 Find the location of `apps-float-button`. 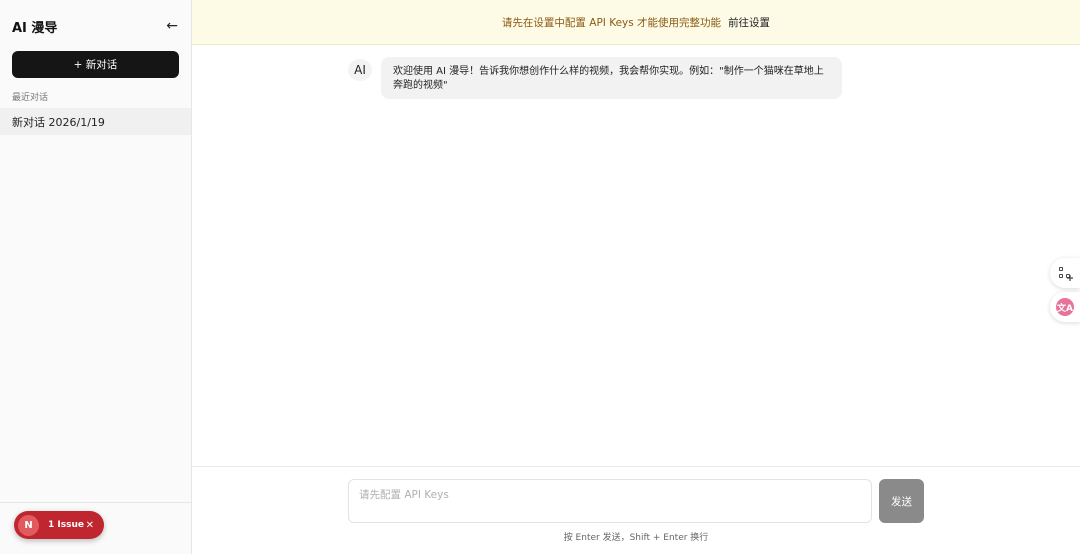

apps-float-button is located at coordinates (1065, 273).